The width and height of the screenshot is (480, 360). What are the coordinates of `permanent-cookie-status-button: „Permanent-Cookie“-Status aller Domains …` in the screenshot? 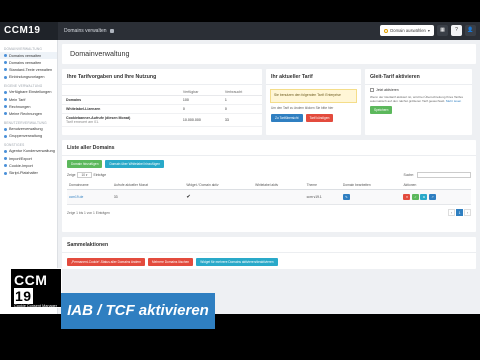 It's located at (106, 262).